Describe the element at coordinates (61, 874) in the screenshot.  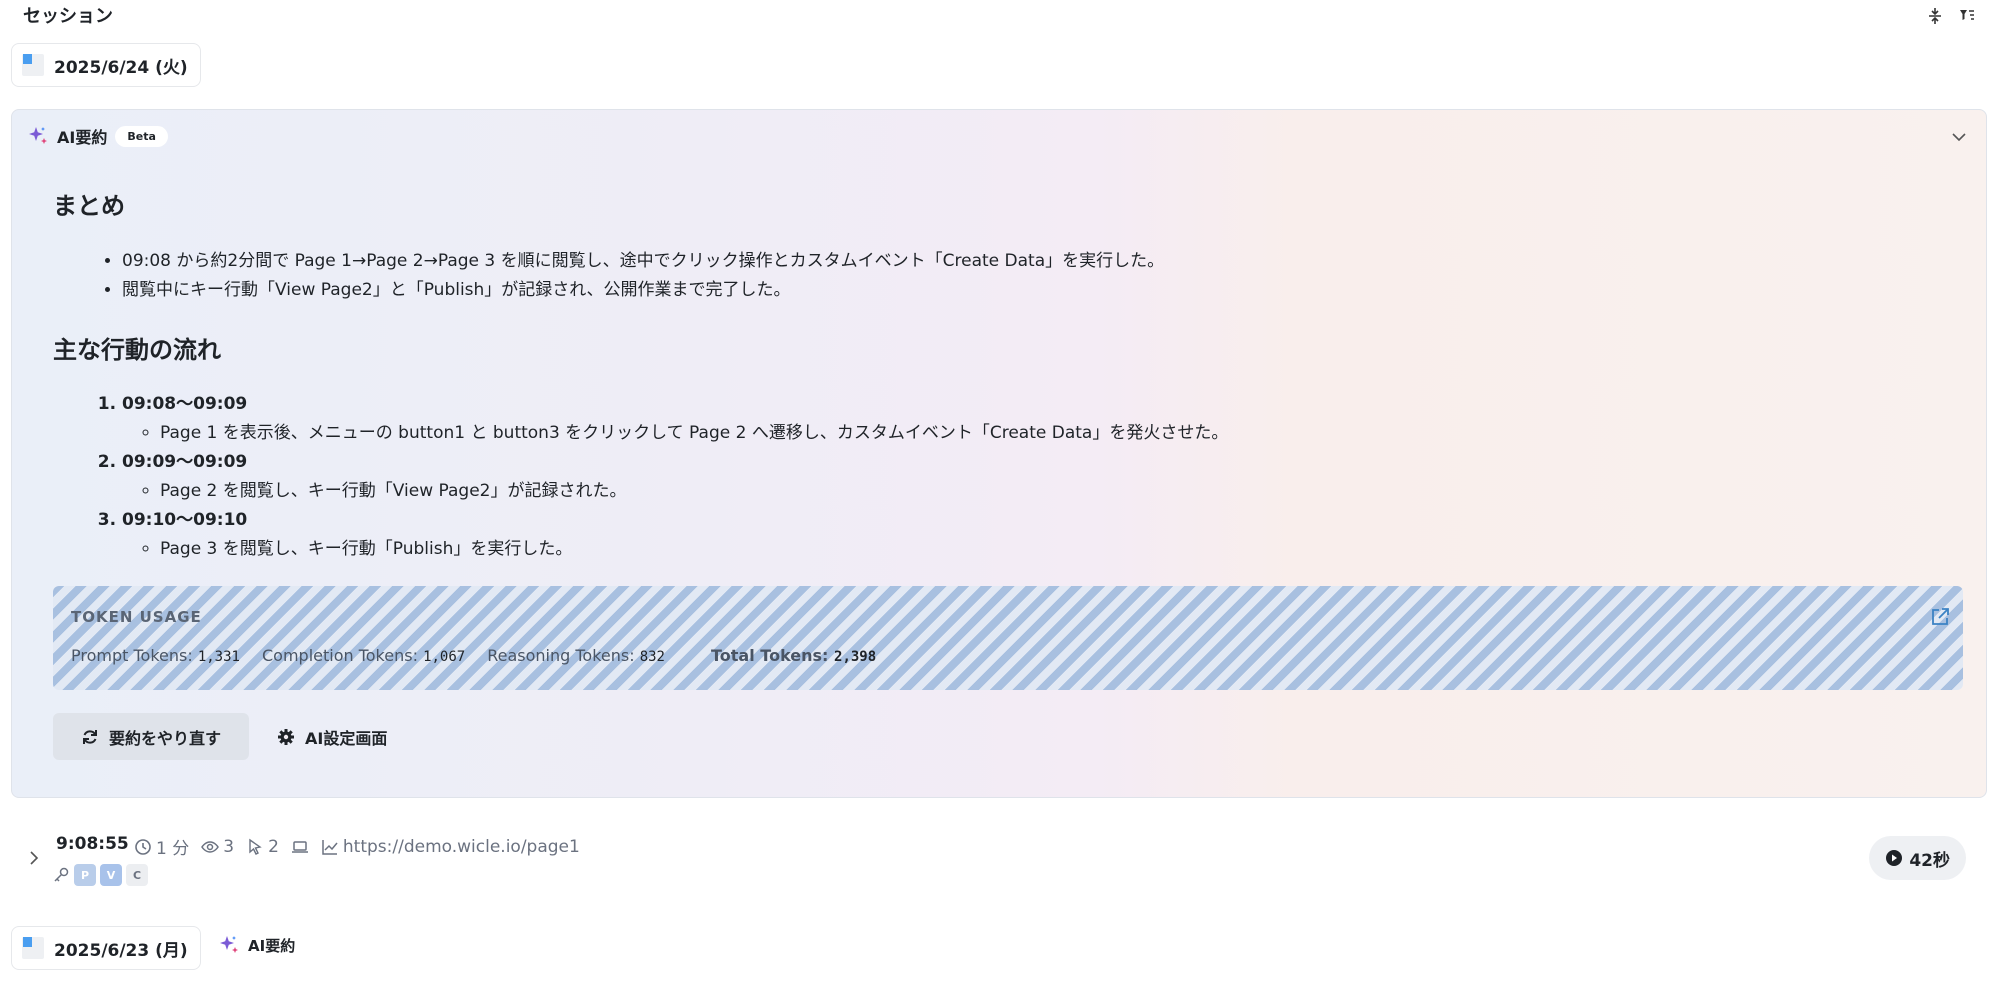
I see `key-icon` at that location.